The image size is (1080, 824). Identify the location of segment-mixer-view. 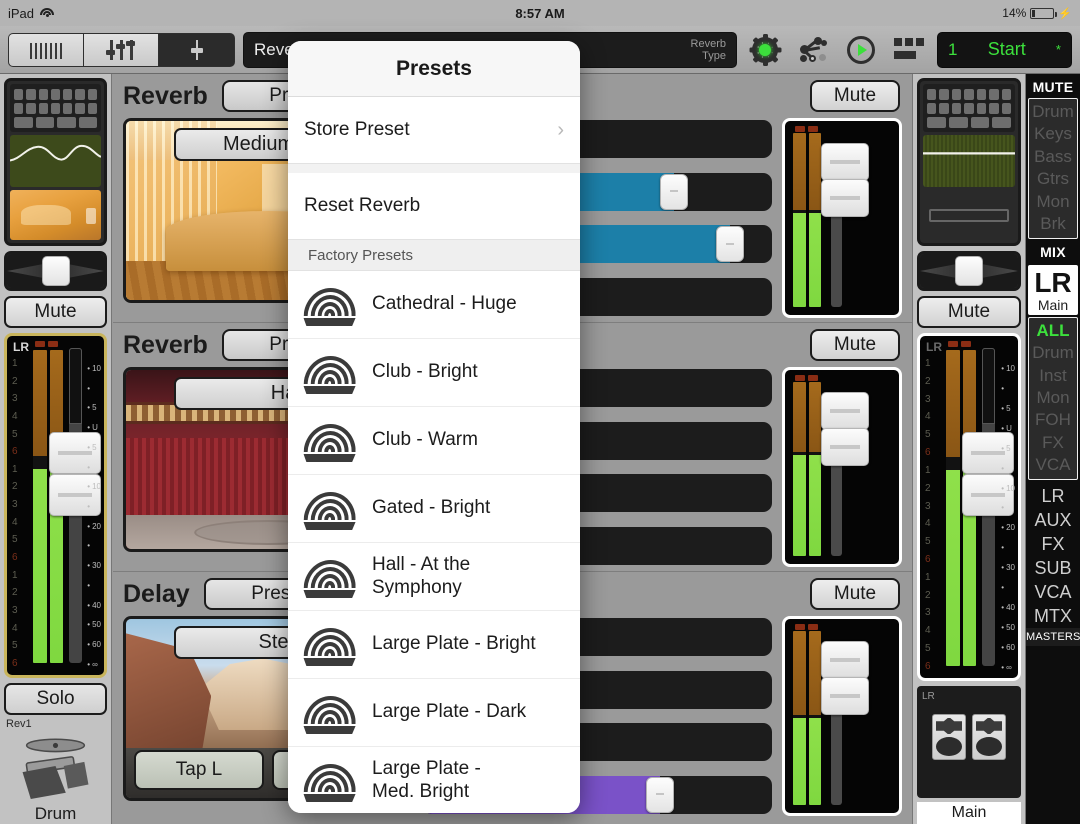
(121, 49).